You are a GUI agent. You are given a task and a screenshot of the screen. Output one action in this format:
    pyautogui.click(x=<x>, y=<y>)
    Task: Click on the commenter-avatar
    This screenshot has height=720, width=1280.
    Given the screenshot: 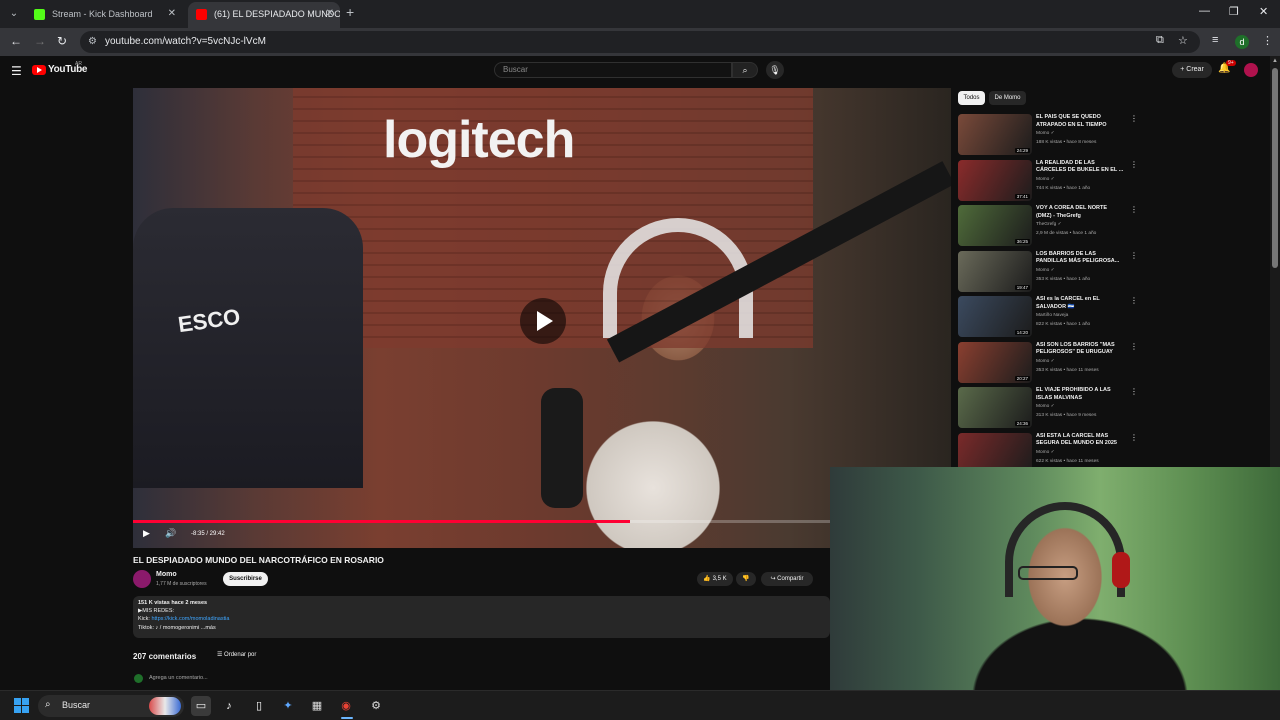 What is the action you would take?
    pyautogui.click(x=138, y=678)
    